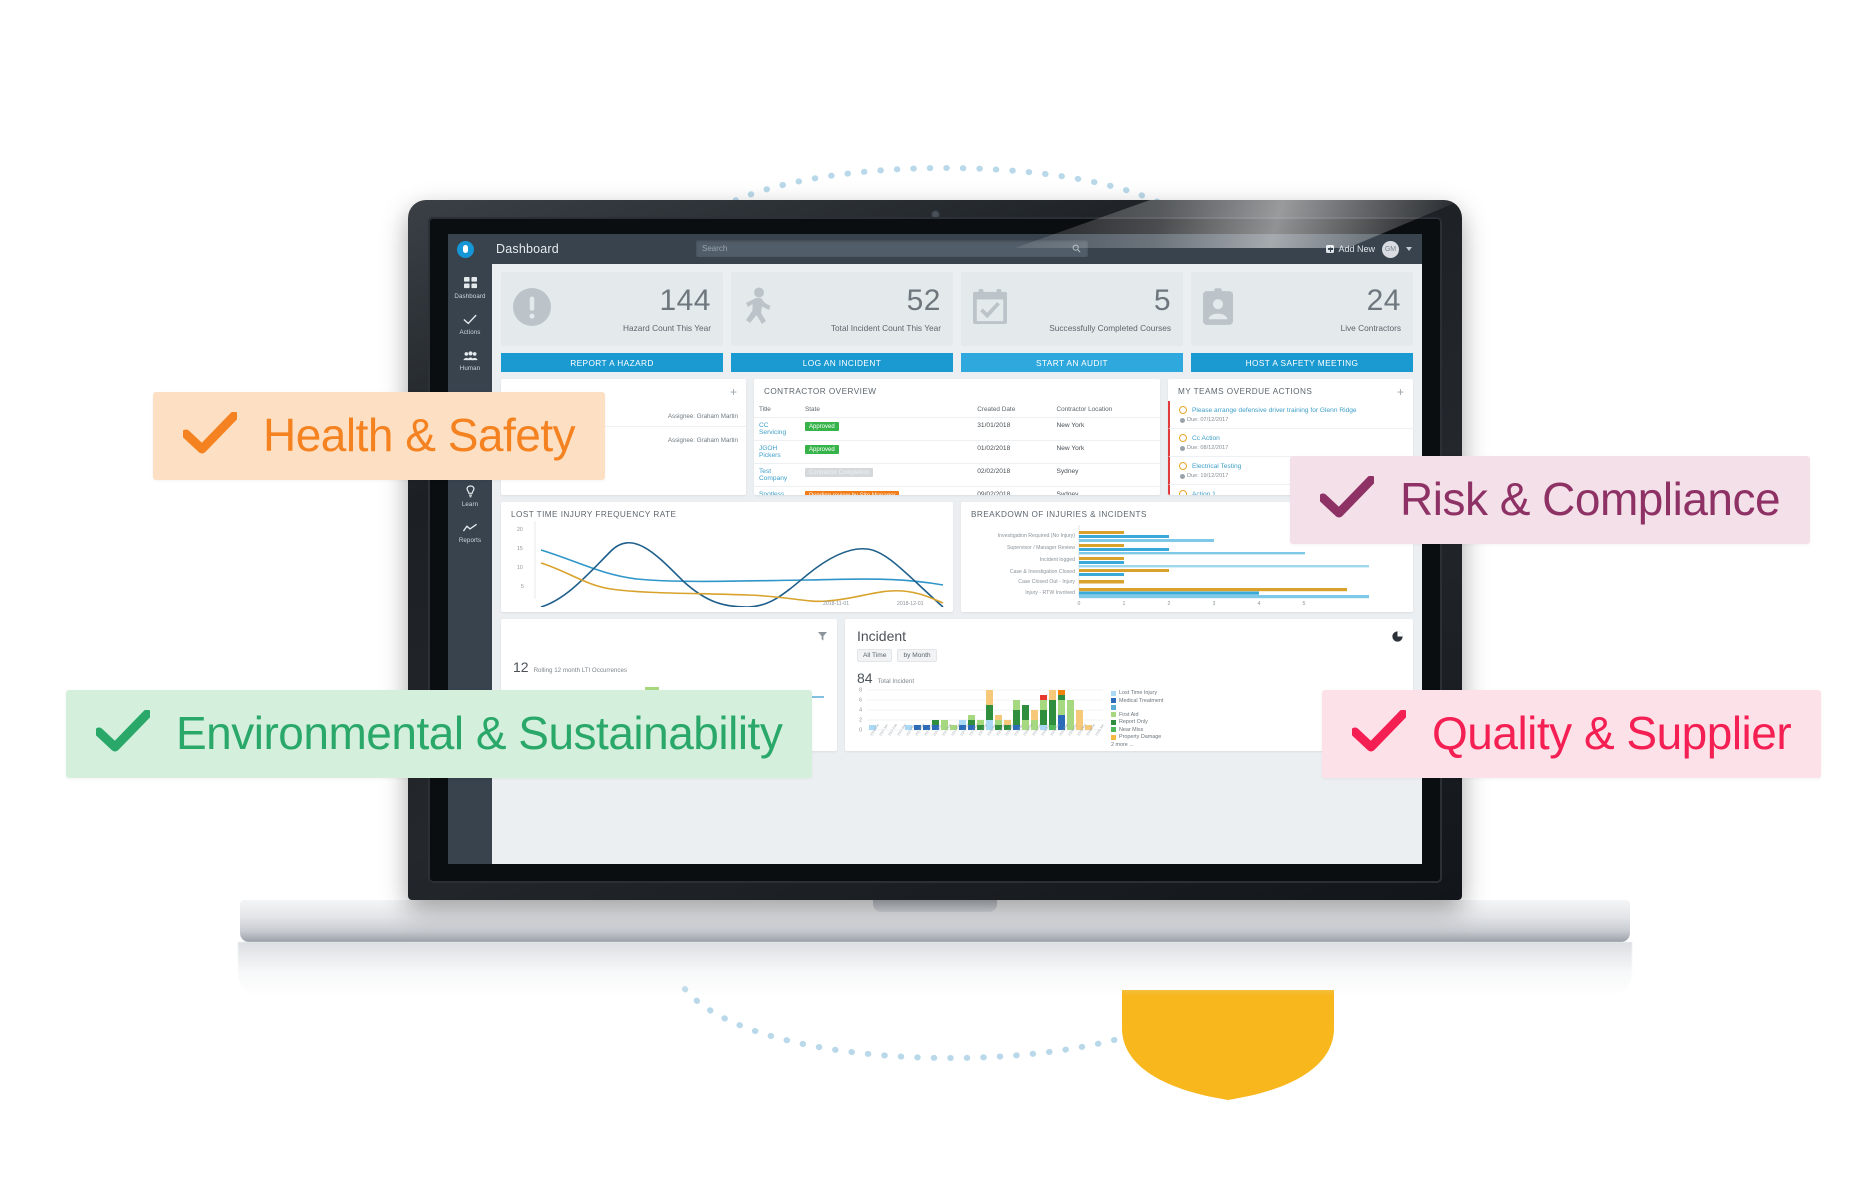  What do you see at coordinates (1162, 300) in the screenshot?
I see `kpi-value: 5` at bounding box center [1162, 300].